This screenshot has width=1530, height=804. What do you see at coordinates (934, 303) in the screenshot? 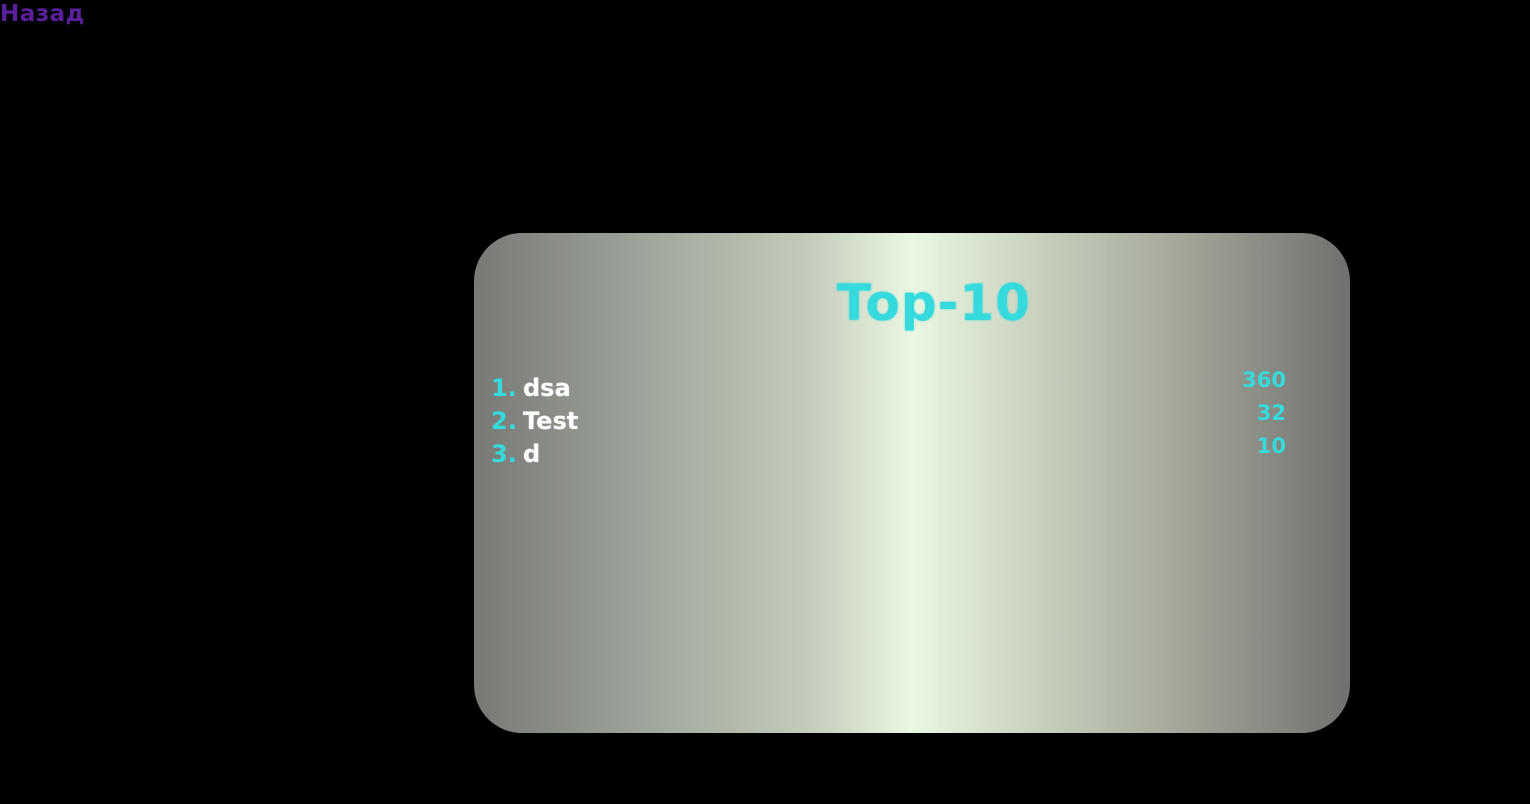
I see `leaderboard-title: Top-10` at bounding box center [934, 303].